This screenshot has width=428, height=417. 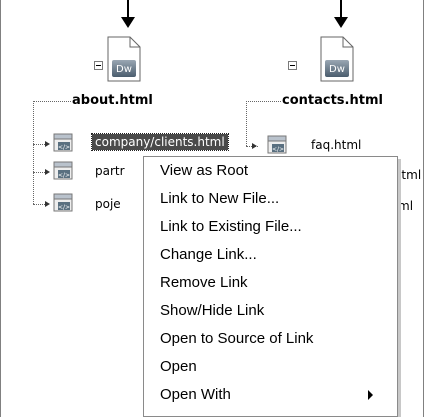 I want to click on site-file-label: faq.html, so click(x=336, y=145).